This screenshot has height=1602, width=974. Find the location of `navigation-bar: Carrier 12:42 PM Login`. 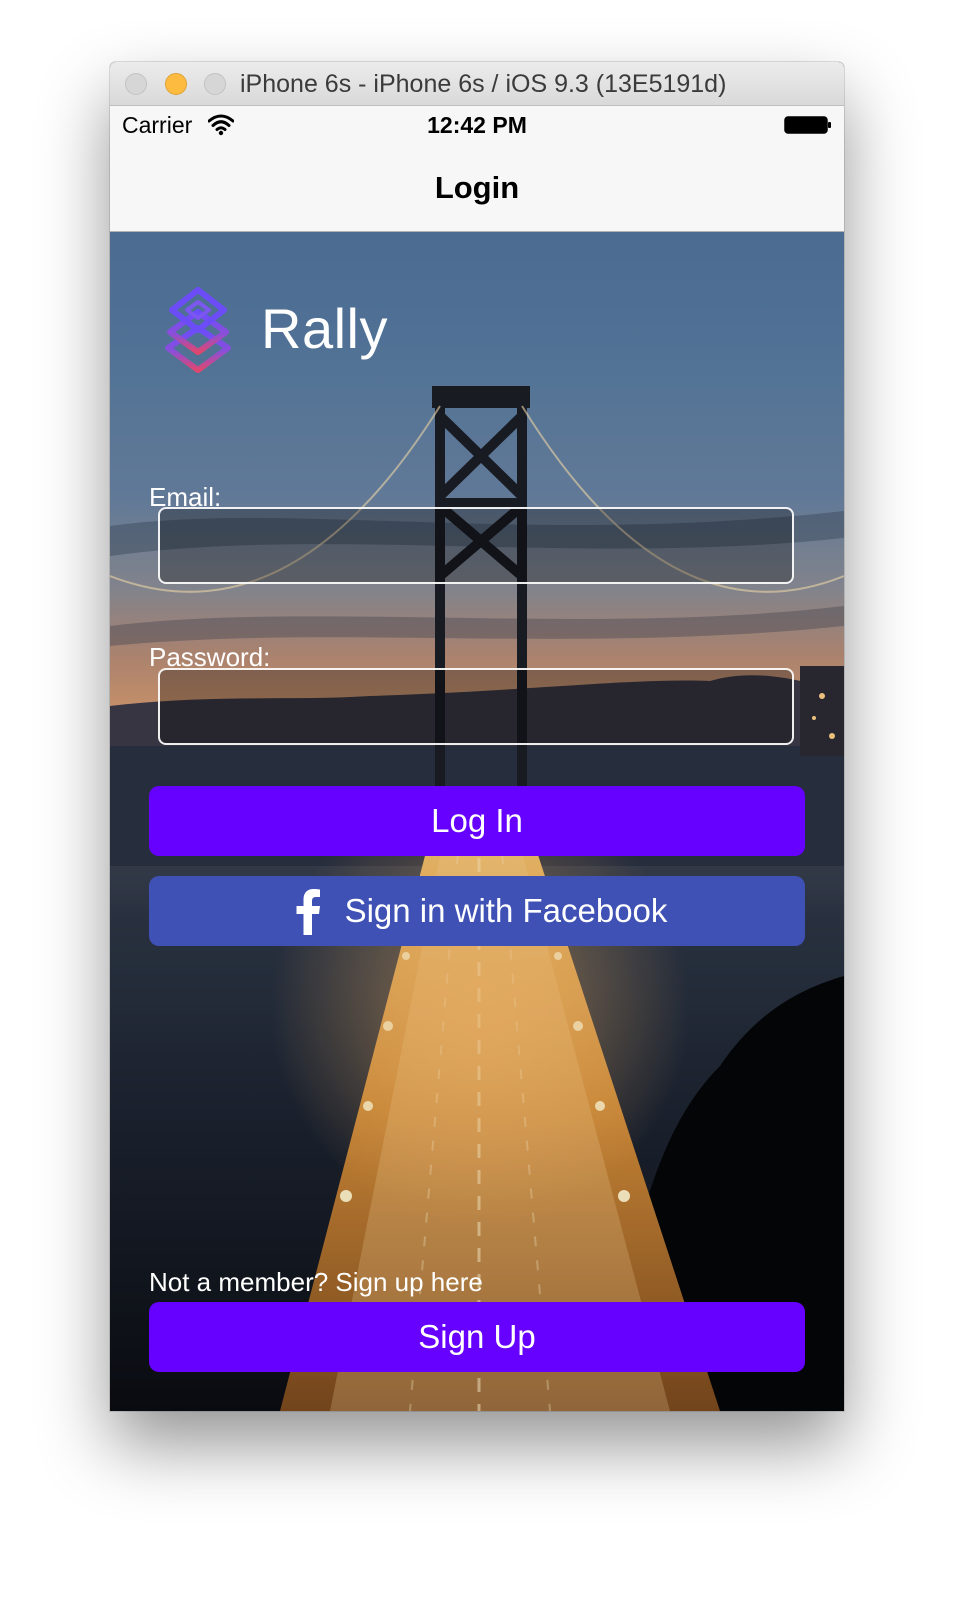

navigation-bar: Carrier 12:42 PM Login is located at coordinates (477, 169).